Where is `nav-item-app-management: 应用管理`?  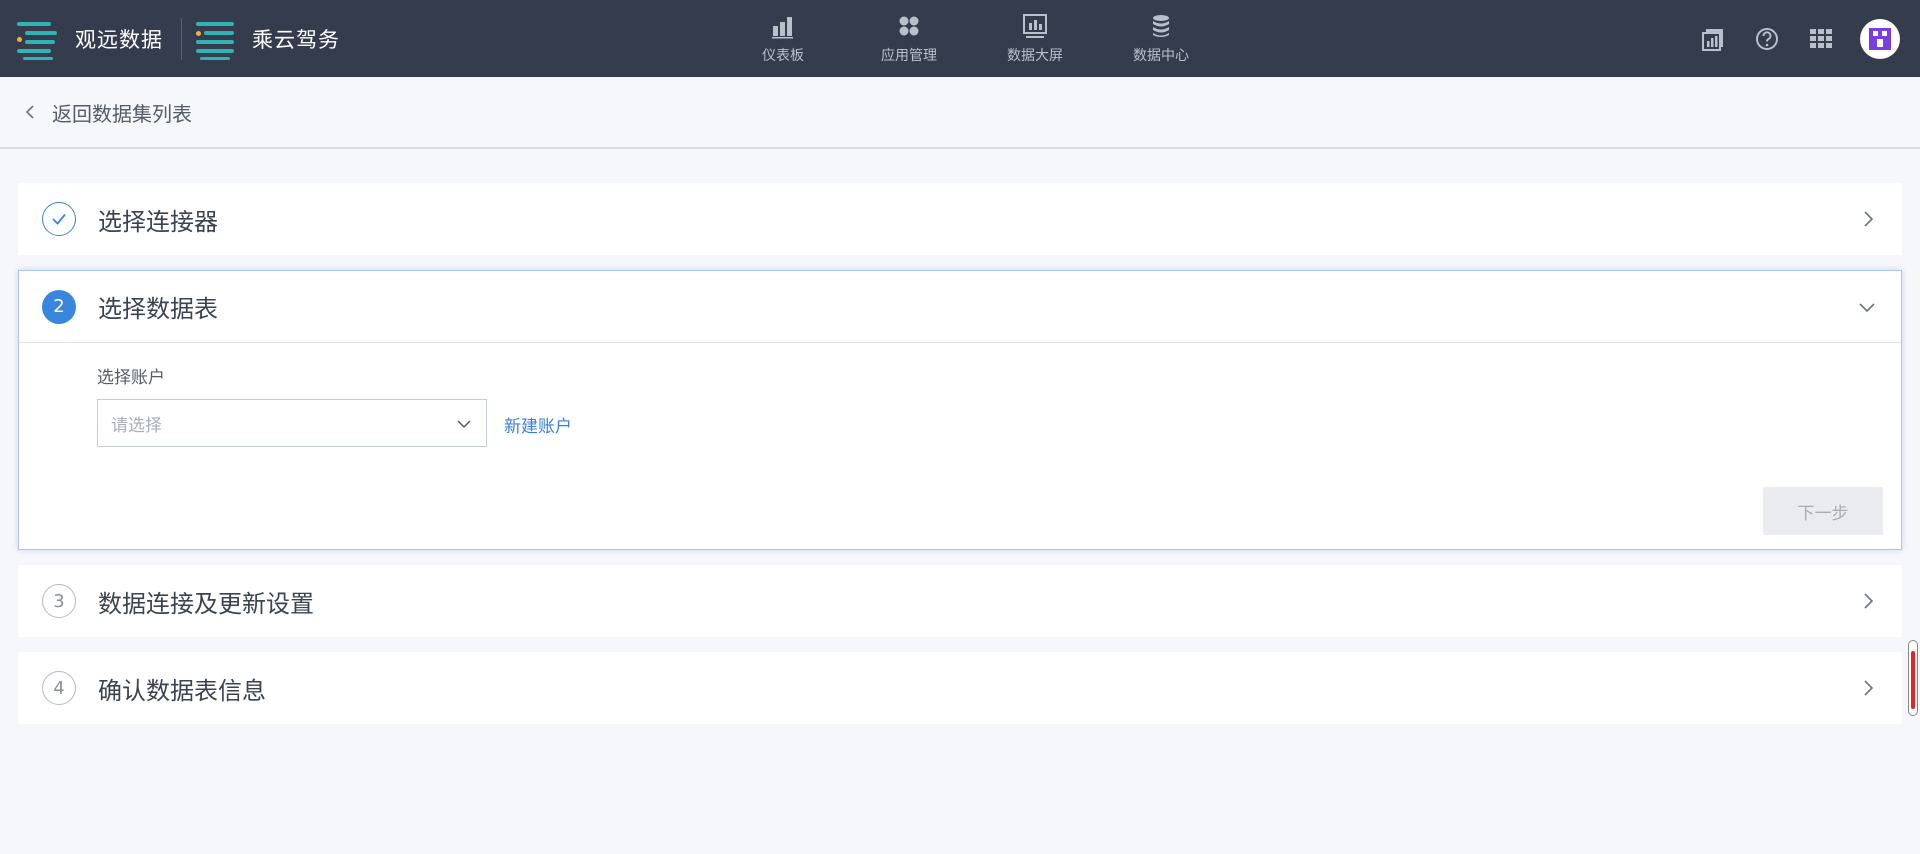 nav-item-app-management: 应用管理 is located at coordinates (909, 38).